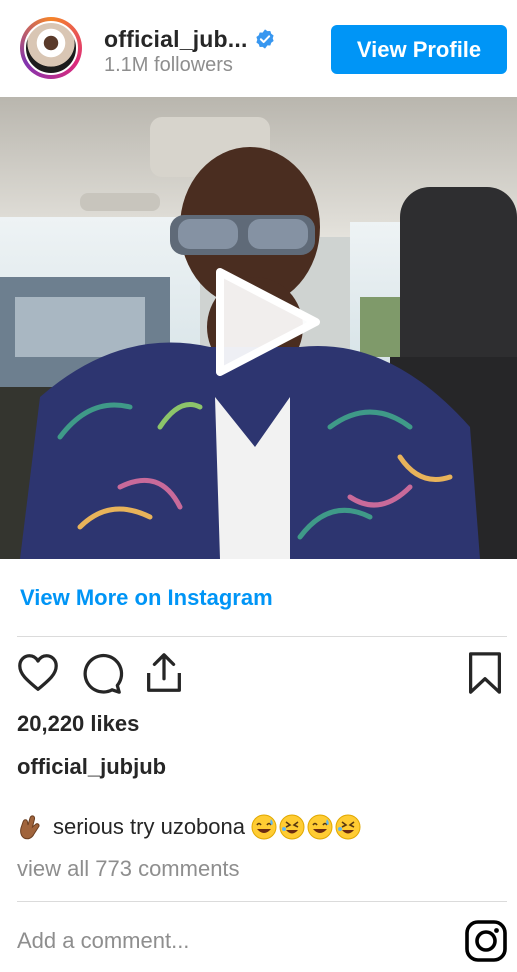 This screenshot has width=517, height=972. I want to click on verified-badge-icon, so click(265, 39).